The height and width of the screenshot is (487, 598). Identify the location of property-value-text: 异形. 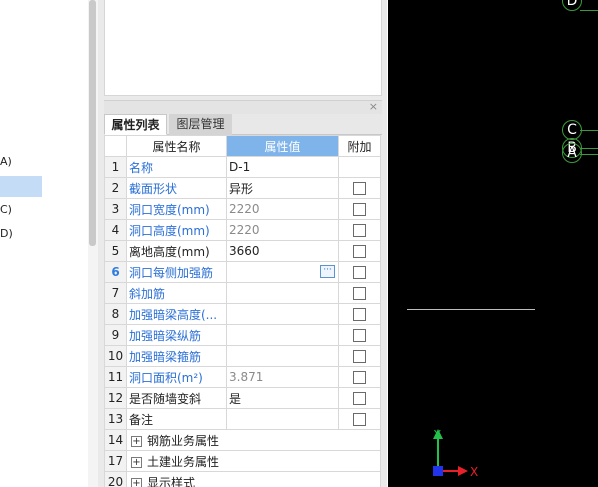
(241, 188).